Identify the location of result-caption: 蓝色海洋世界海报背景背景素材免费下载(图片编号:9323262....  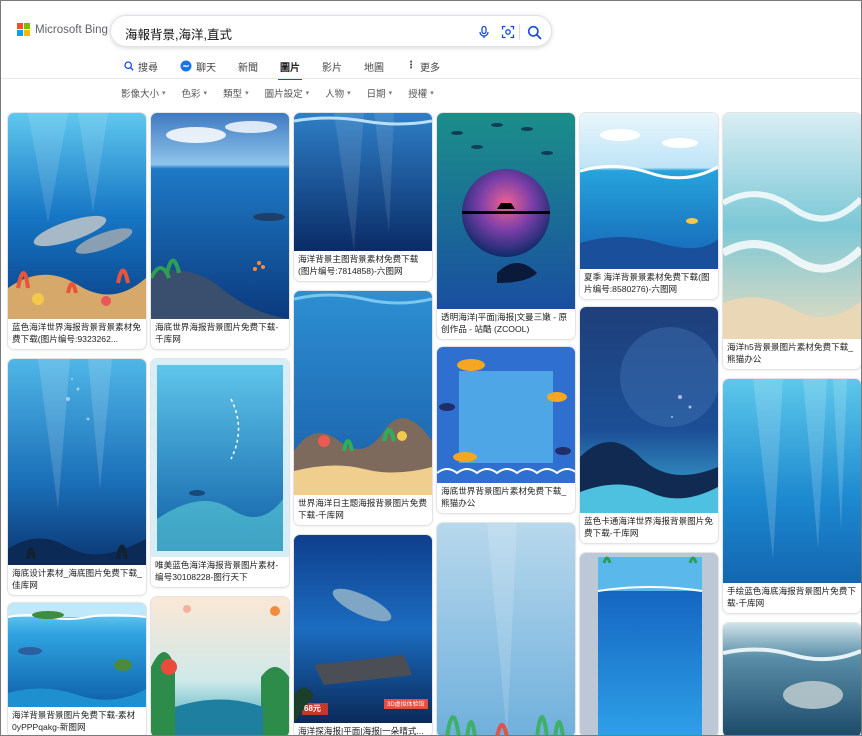
(77, 333).